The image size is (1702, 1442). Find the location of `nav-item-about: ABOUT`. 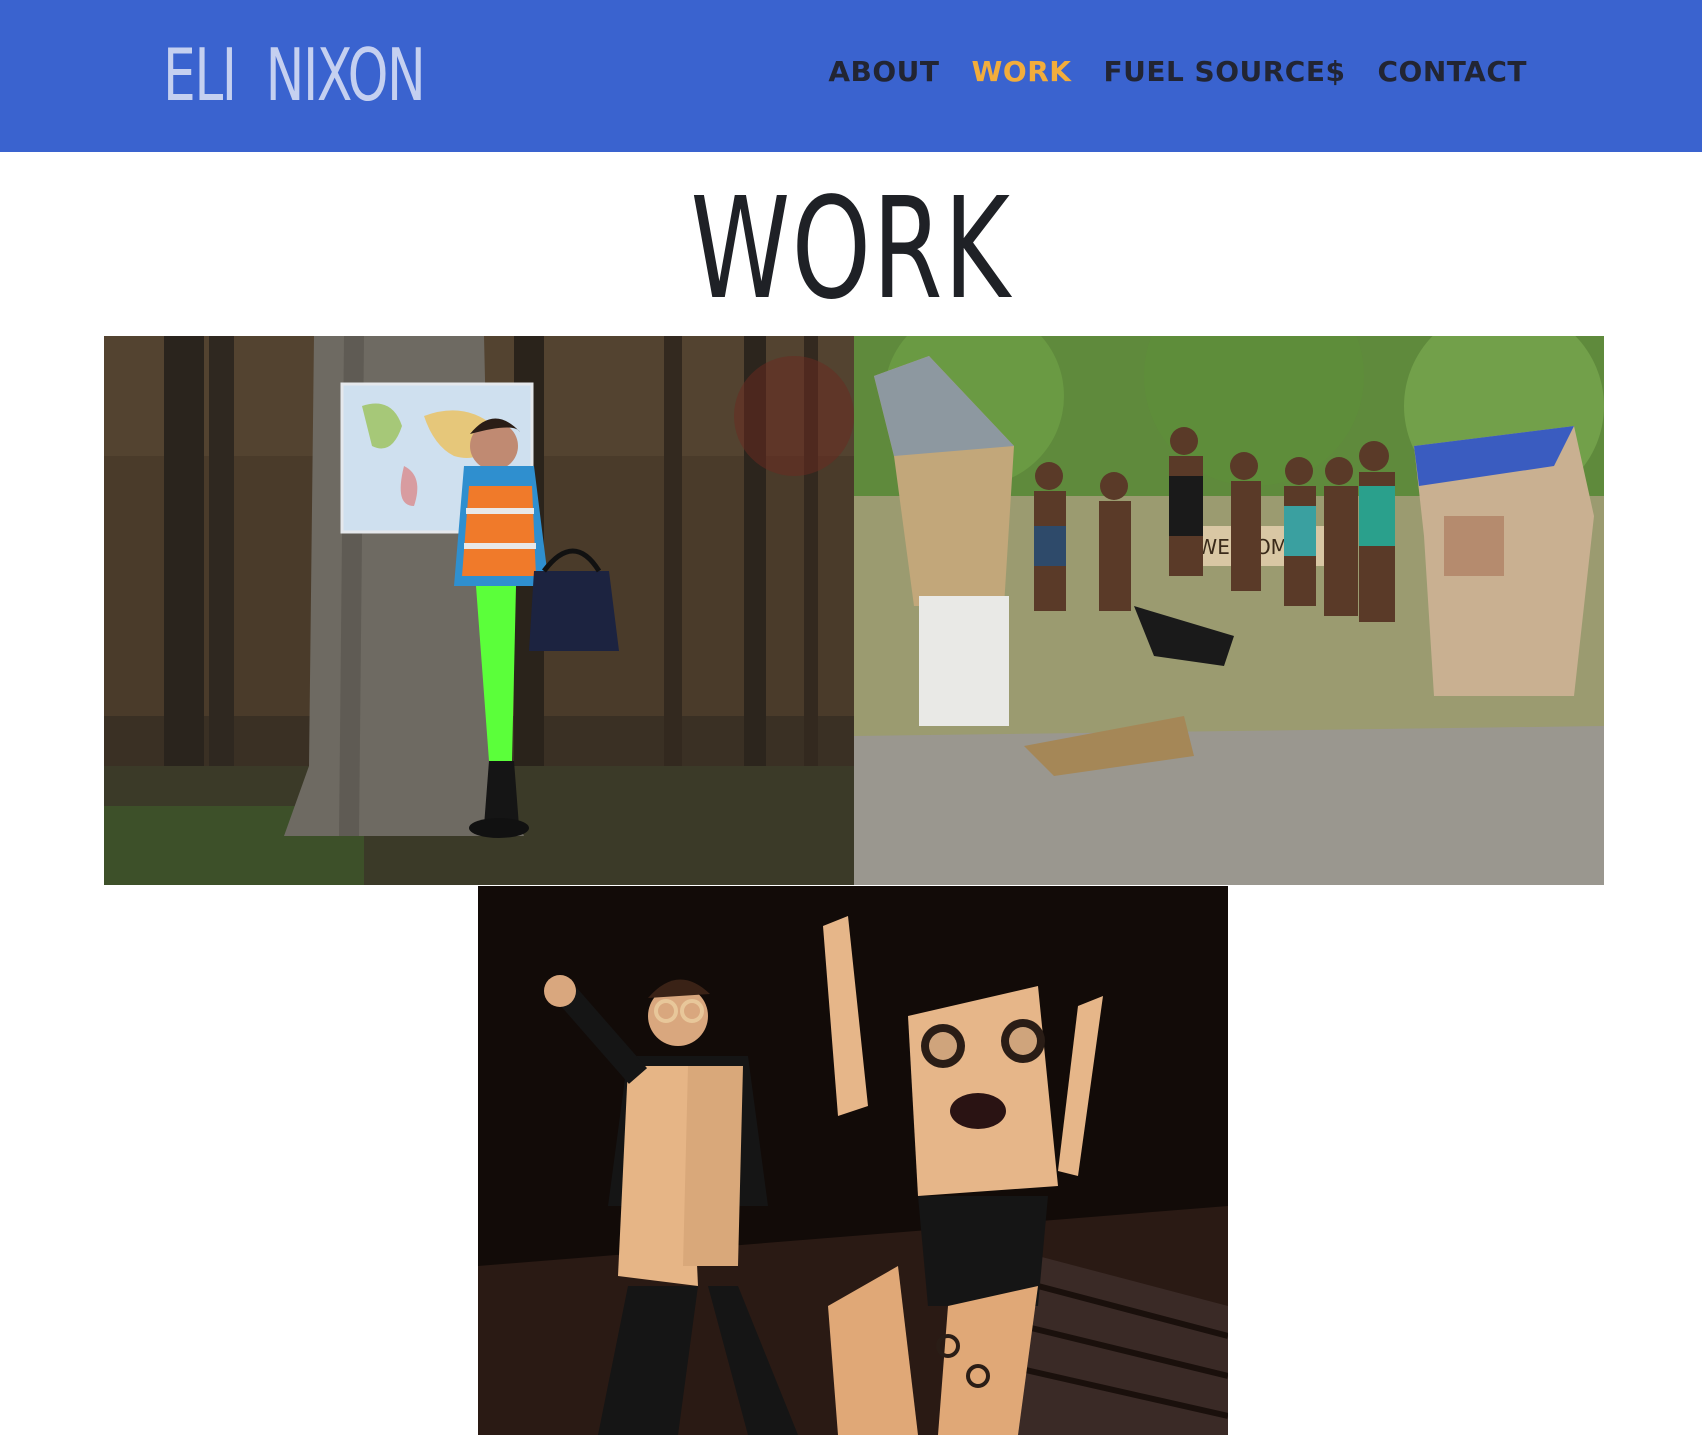

nav-item-about: ABOUT is located at coordinates (883, 72).